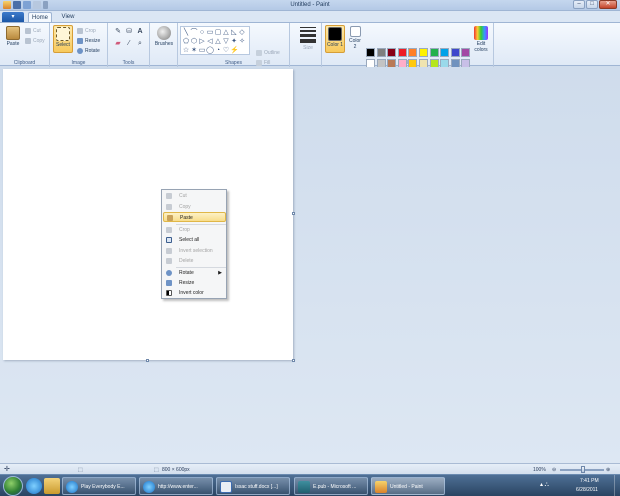 This screenshot has height=496, width=620. What do you see at coordinates (293, 360) in the screenshot?
I see `canvas-resize-handle-corner` at bounding box center [293, 360].